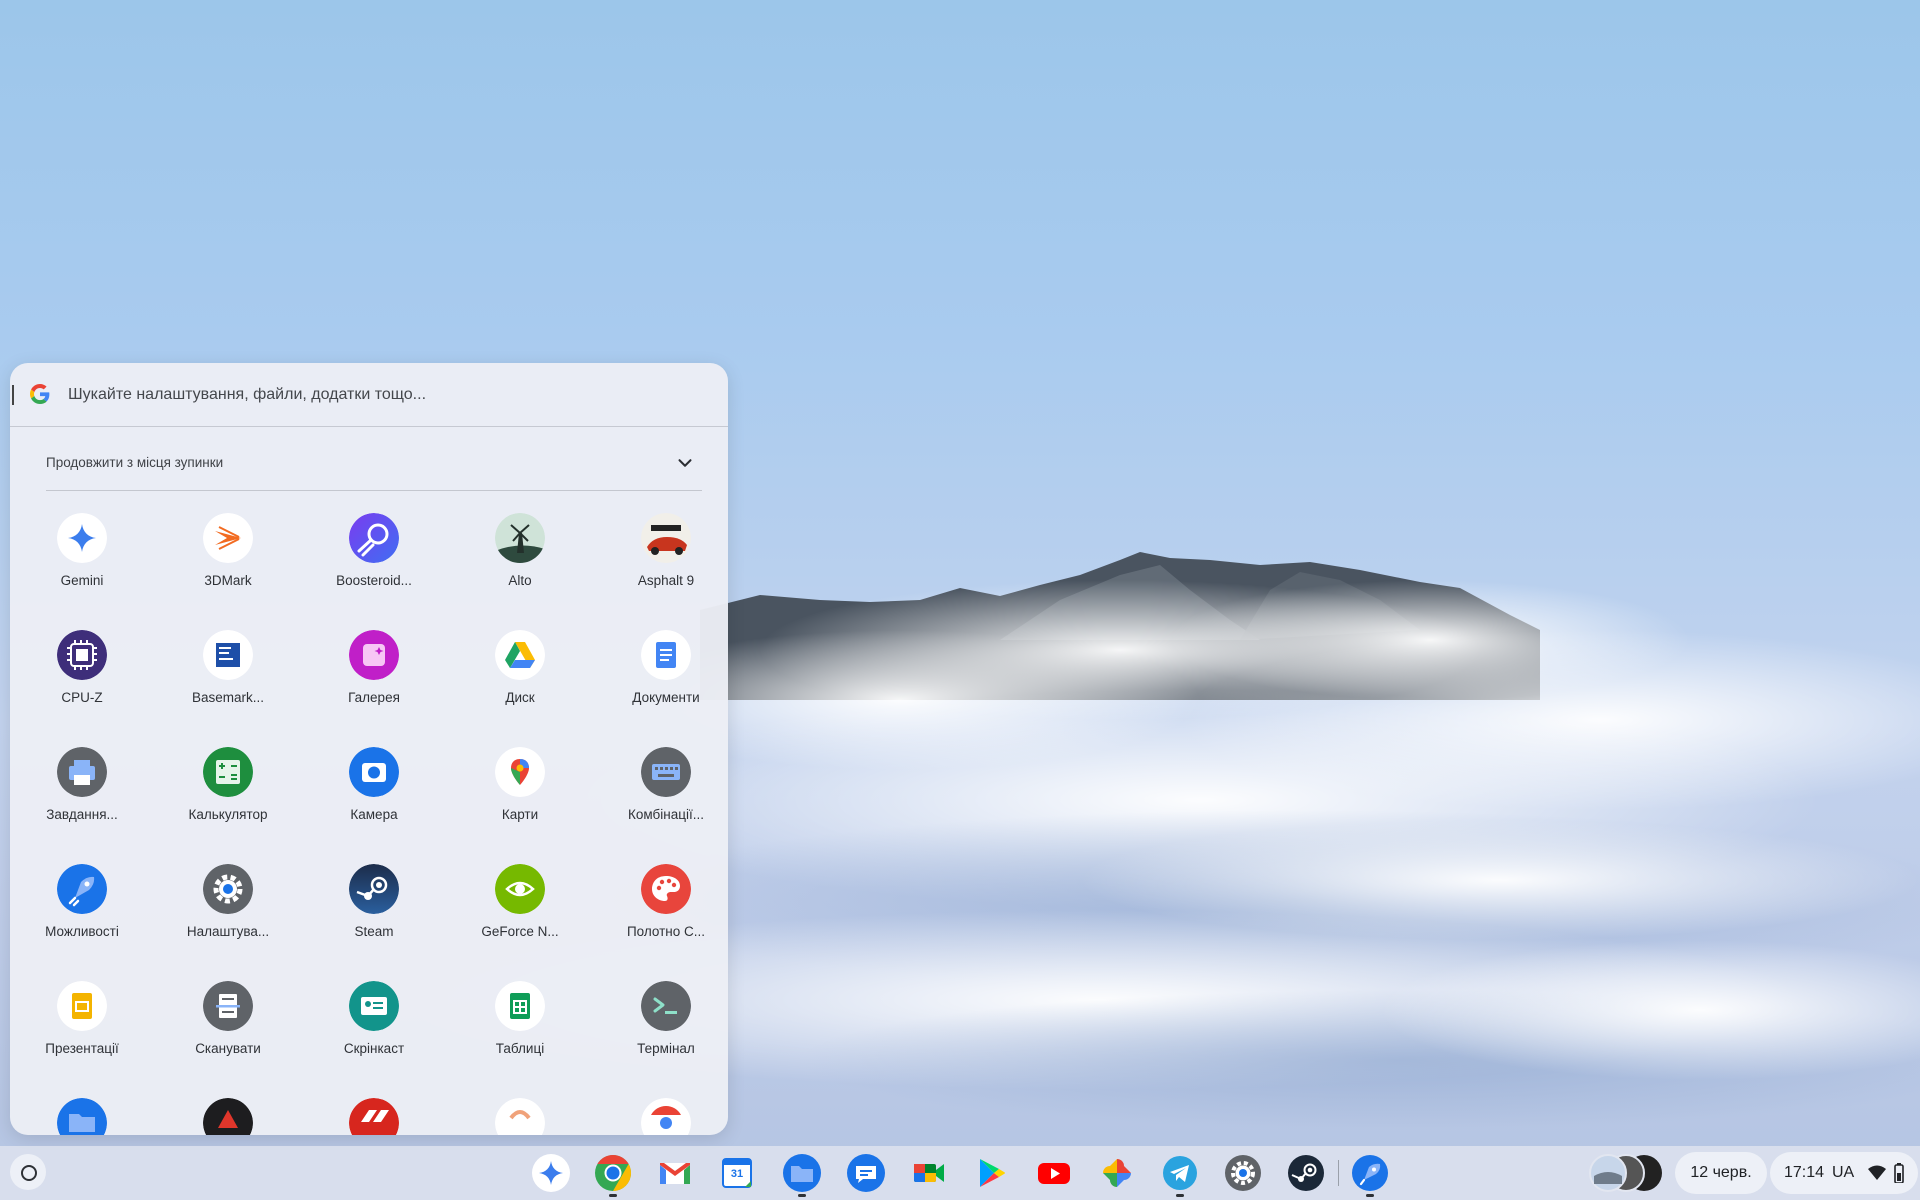 Image resolution: width=1920 pixels, height=1200 pixels. Describe the element at coordinates (666, 1048) in the screenshot. I see `app-label: Термінал` at that location.